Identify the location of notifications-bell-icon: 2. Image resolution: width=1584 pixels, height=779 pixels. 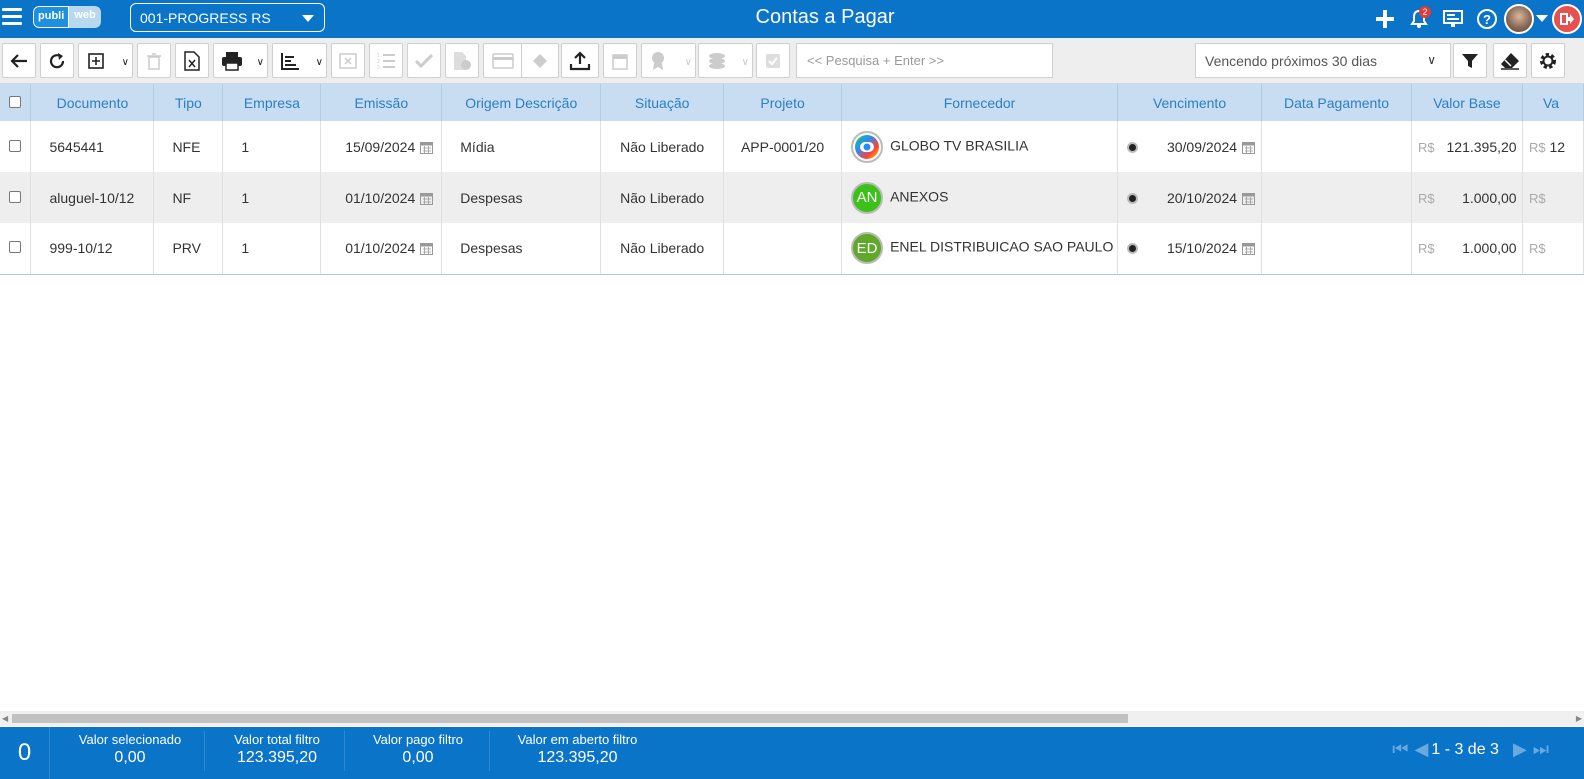
(1419, 19).